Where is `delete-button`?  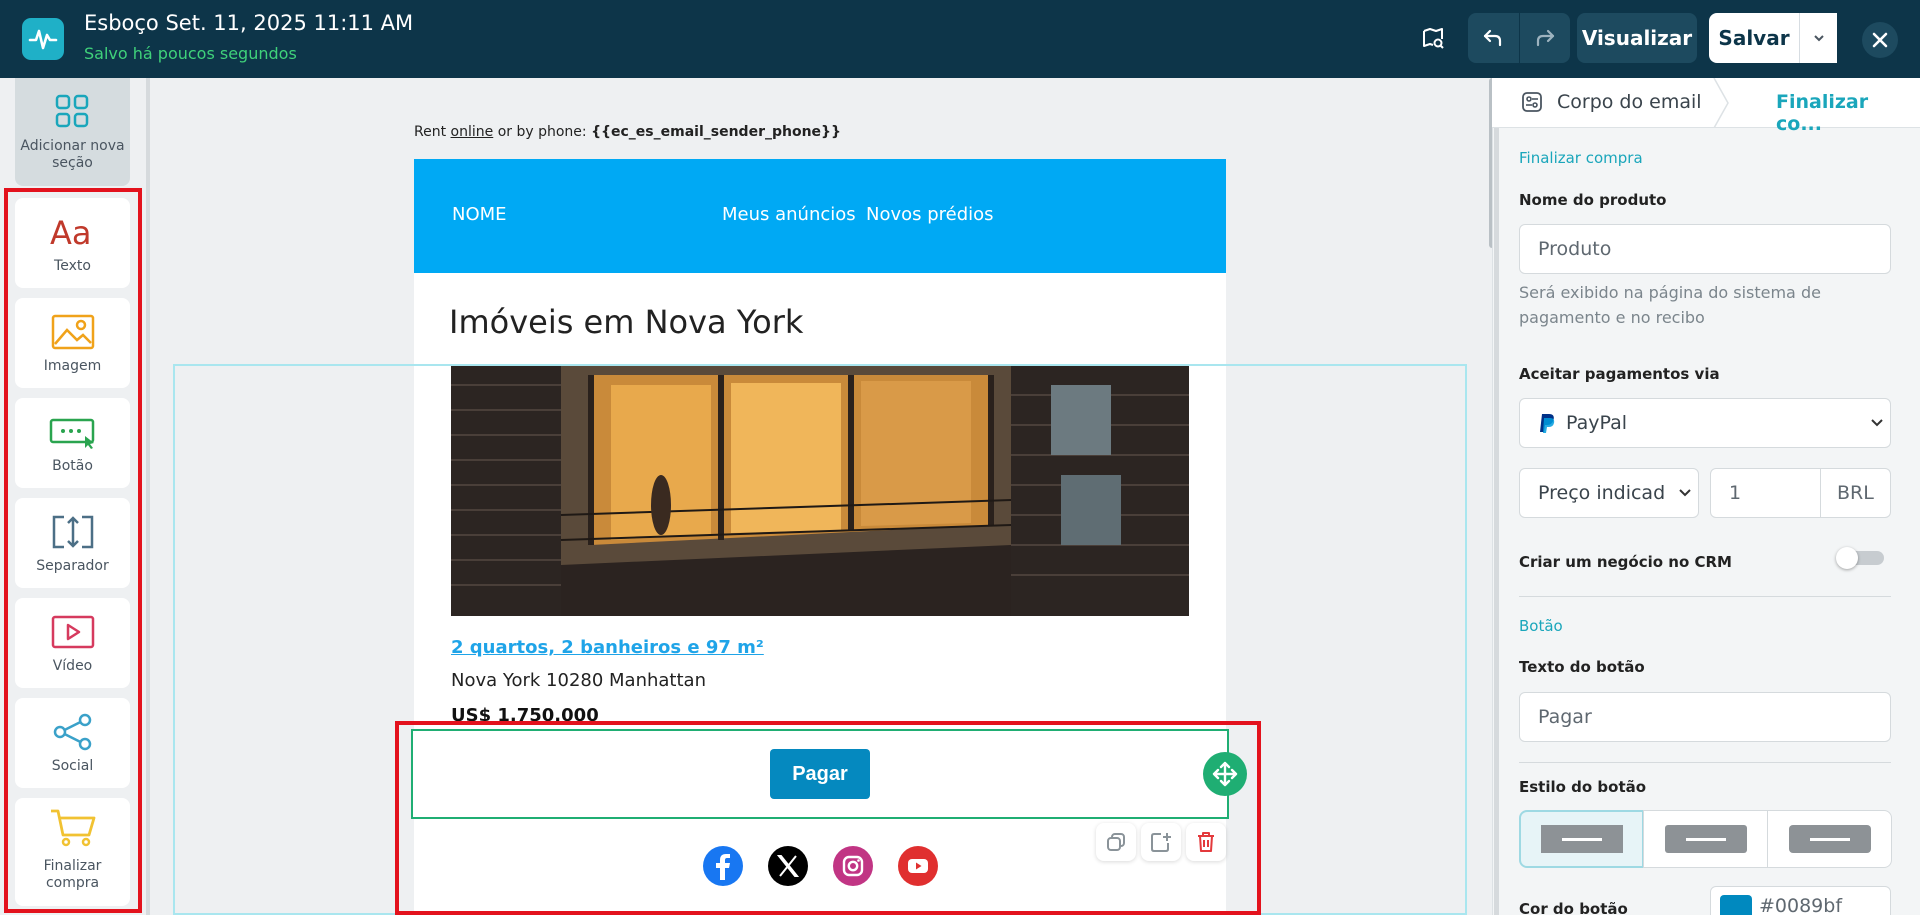 delete-button is located at coordinates (1206, 842).